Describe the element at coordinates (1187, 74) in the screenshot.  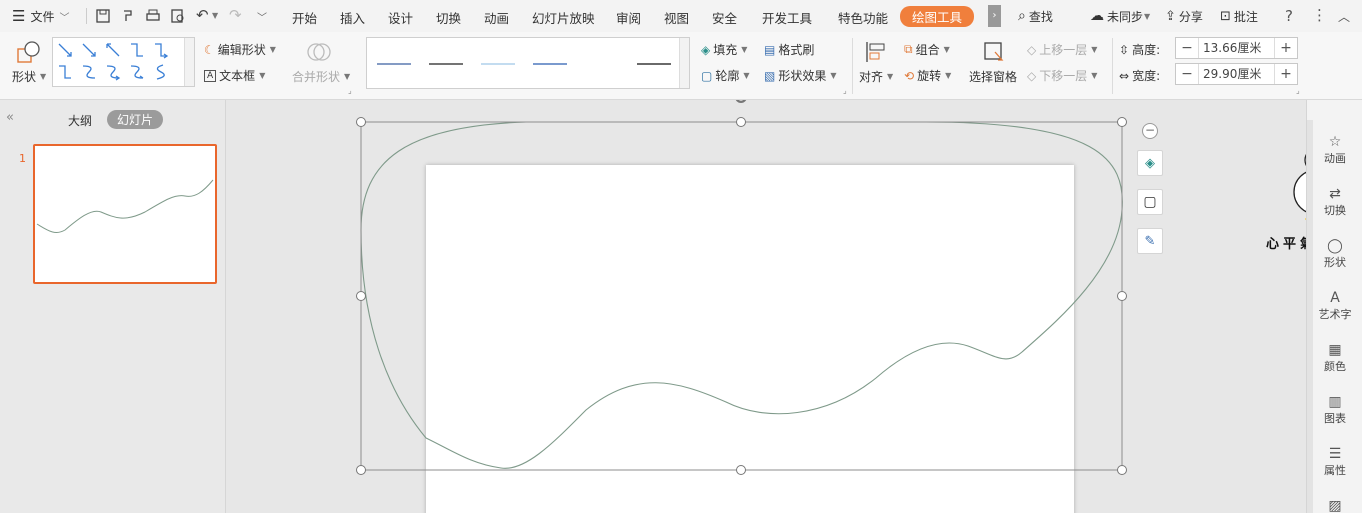
I see `width-decrease-button: −` at that location.